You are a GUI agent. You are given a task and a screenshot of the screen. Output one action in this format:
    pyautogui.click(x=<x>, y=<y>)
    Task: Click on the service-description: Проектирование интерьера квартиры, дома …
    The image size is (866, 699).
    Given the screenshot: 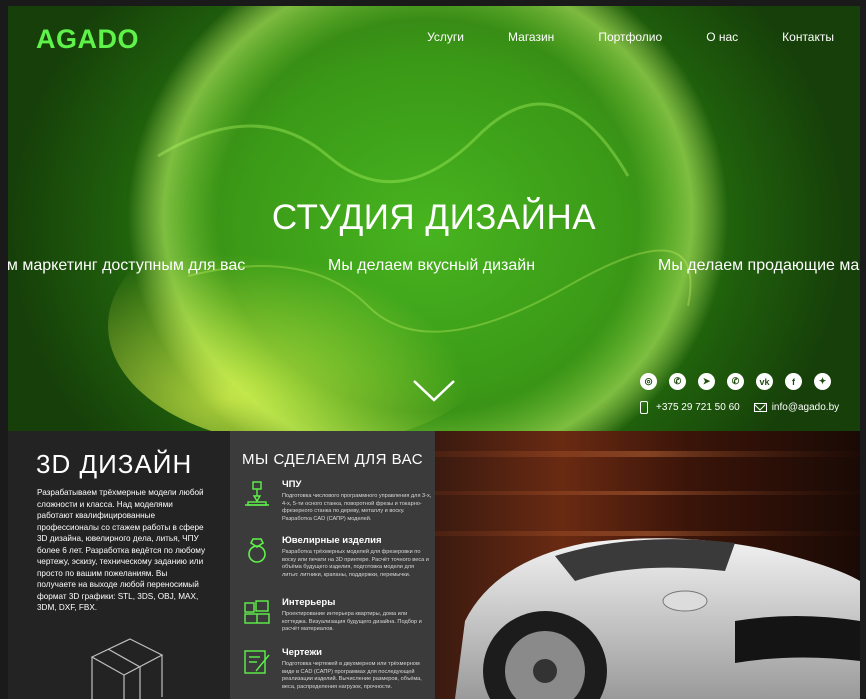 What is the action you would take?
    pyautogui.click(x=352, y=621)
    